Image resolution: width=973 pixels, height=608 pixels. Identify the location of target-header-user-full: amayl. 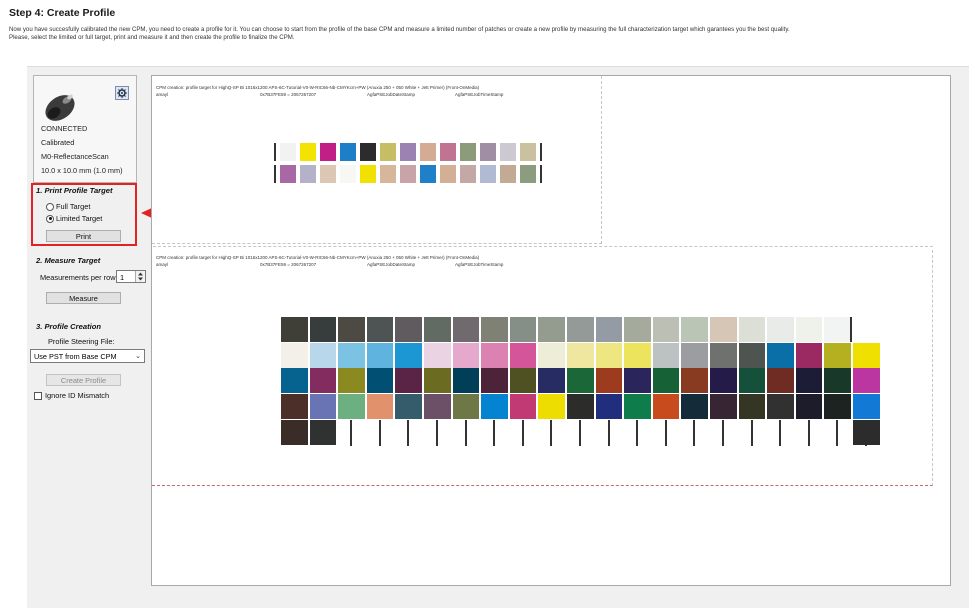
(162, 264).